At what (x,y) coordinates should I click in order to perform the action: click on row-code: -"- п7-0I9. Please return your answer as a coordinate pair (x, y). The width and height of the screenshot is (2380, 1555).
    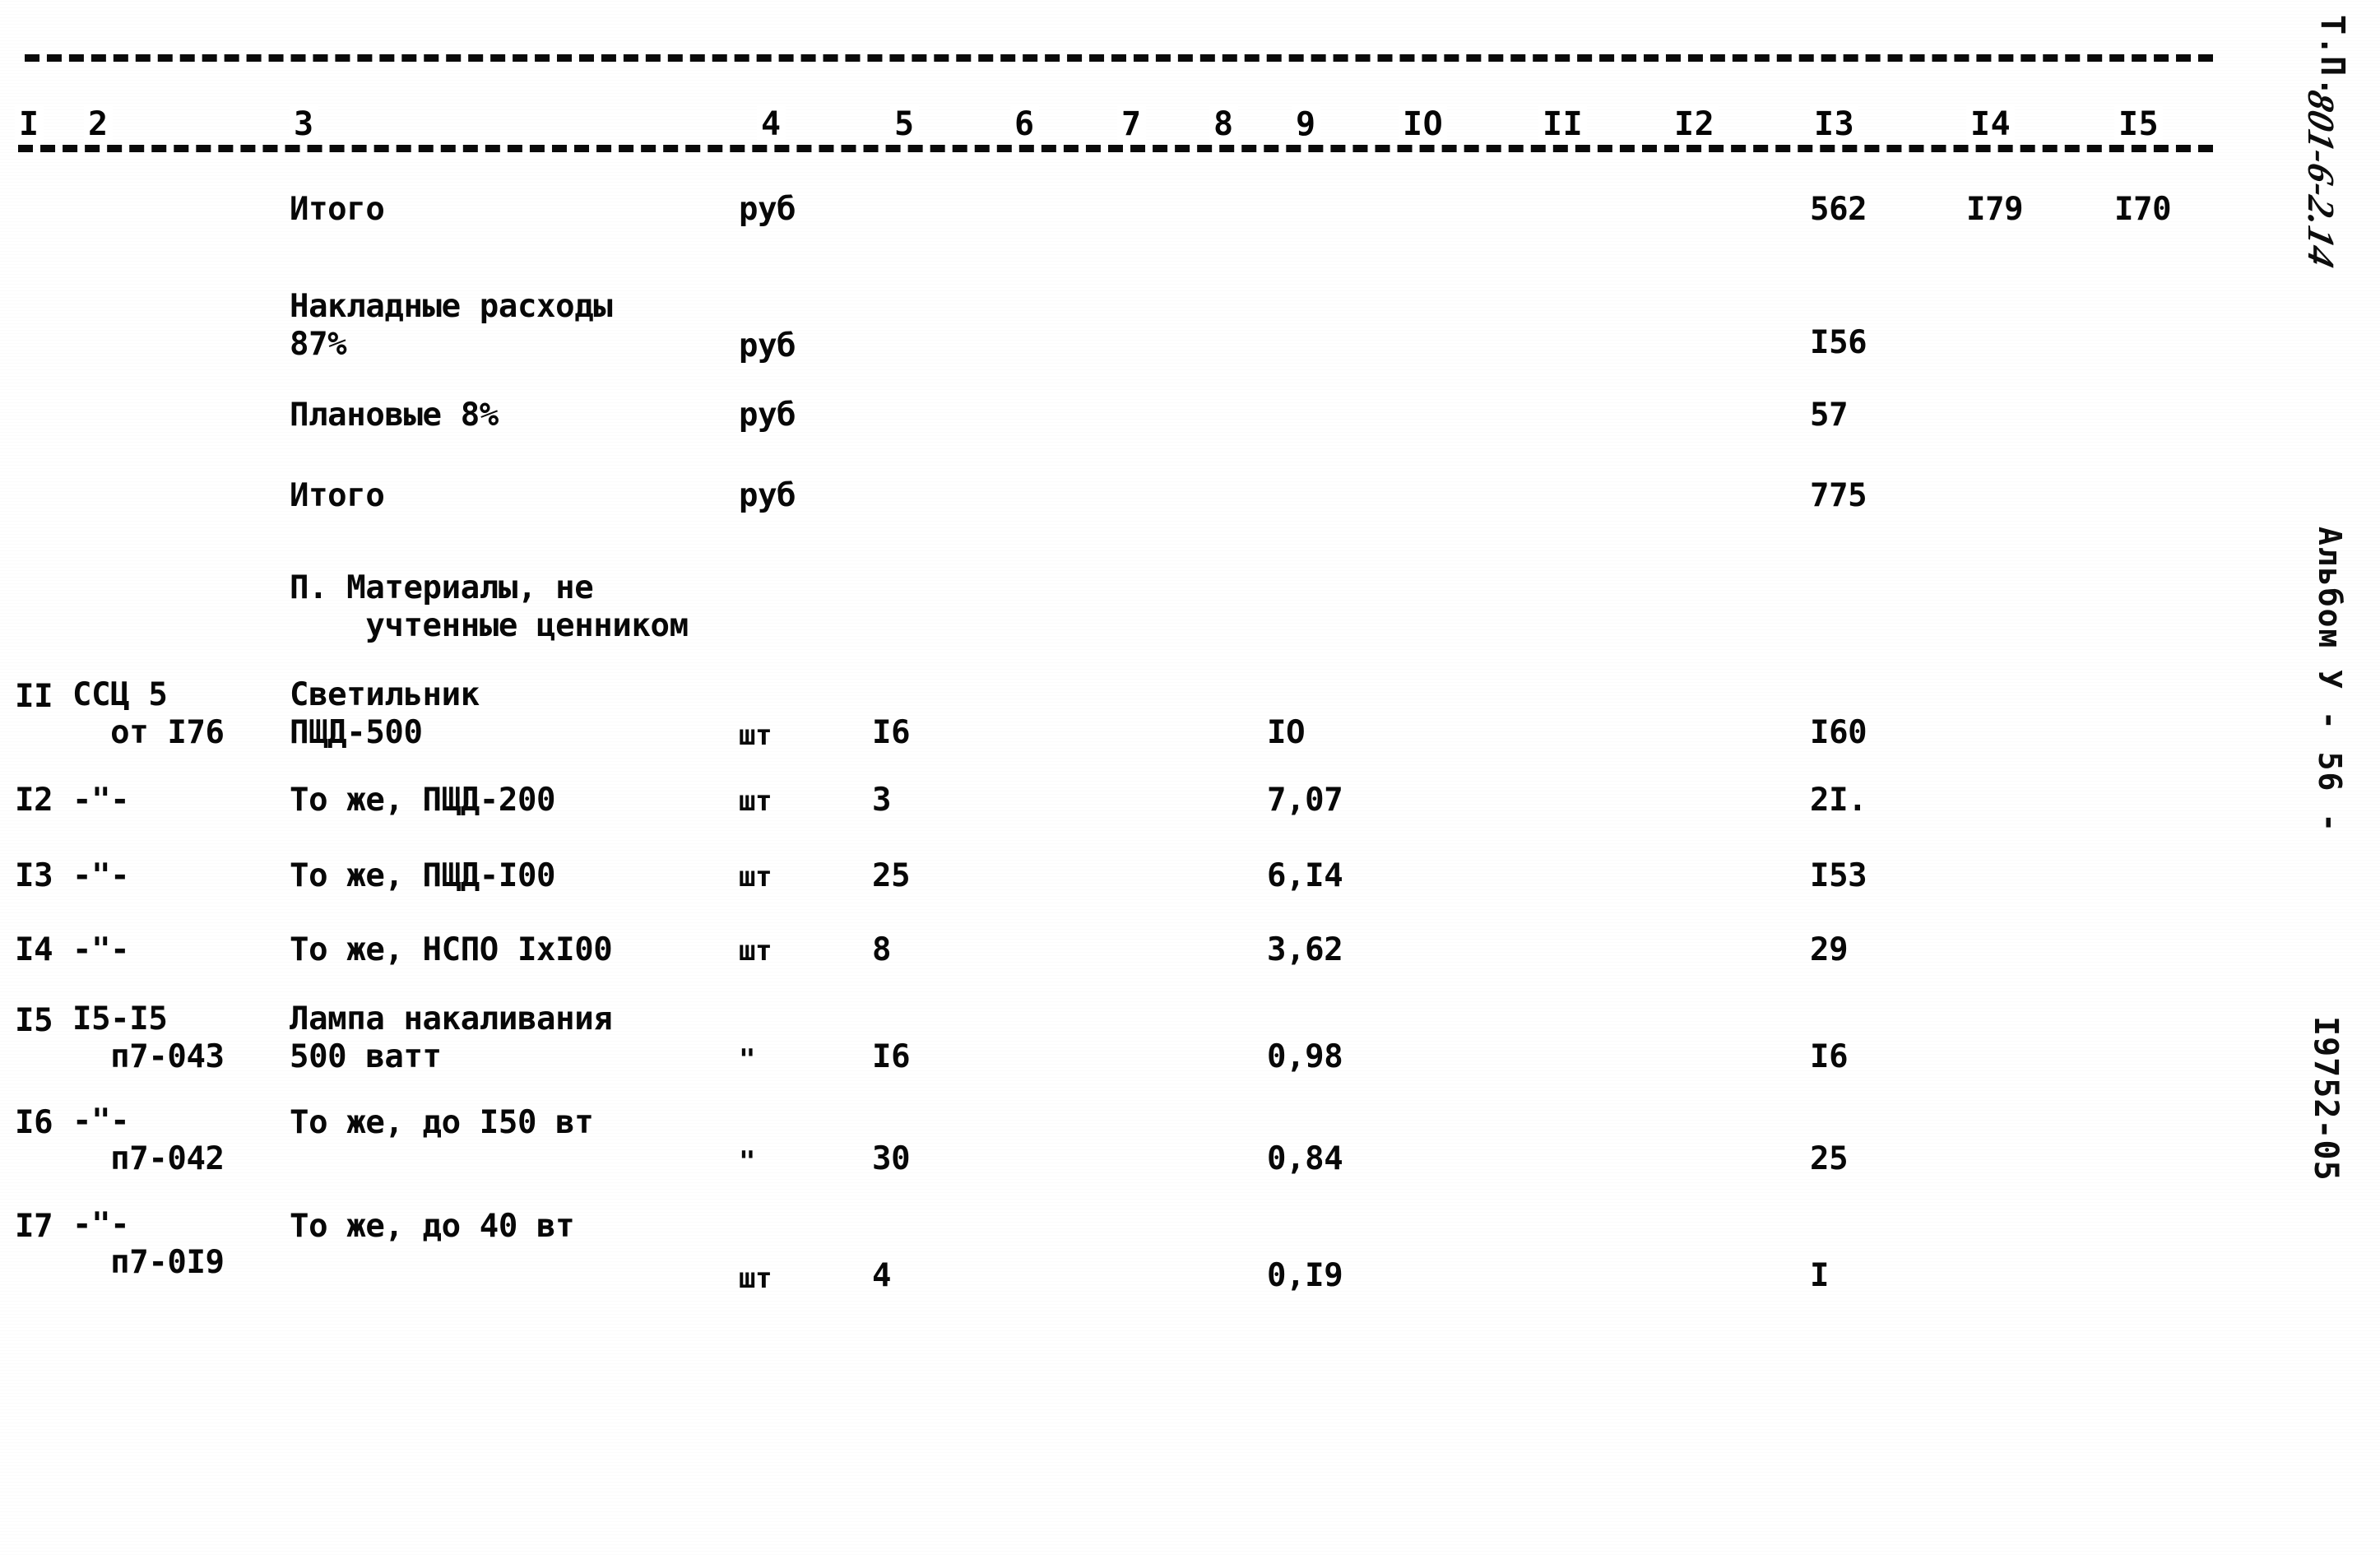
    Looking at the image, I should click on (148, 1244).